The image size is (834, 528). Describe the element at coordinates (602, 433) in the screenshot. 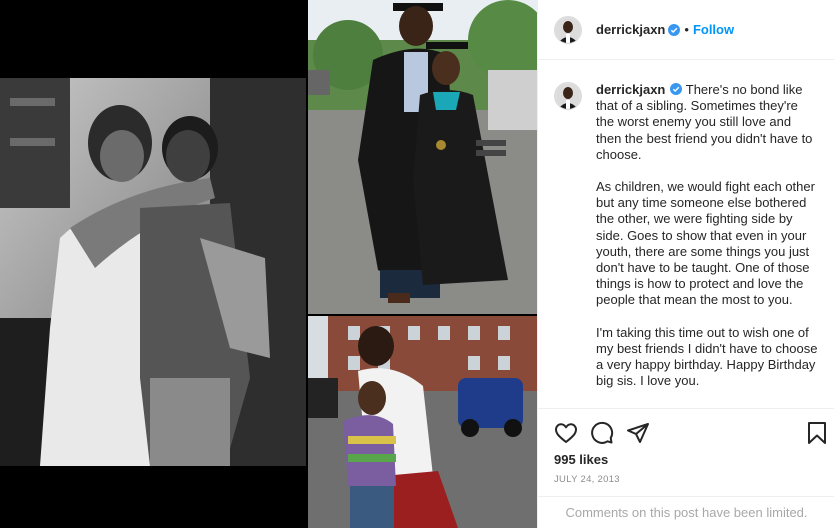

I see `comment-bubble-icon` at that location.